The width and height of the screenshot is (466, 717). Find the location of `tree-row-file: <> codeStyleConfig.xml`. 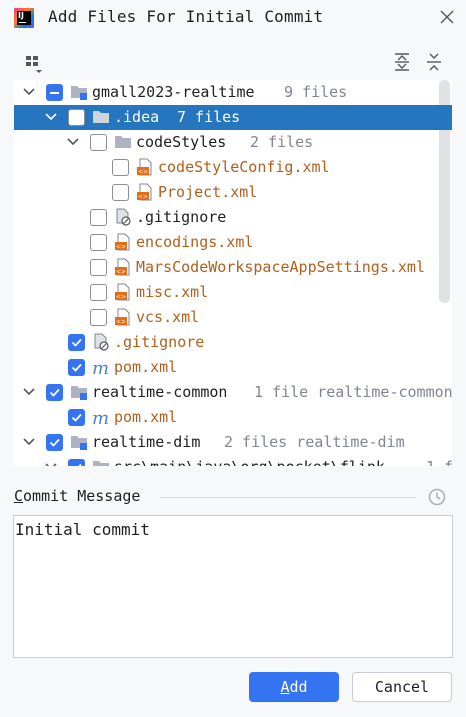

tree-row-file: <> codeStyleConfig.xml is located at coordinates (233, 167).